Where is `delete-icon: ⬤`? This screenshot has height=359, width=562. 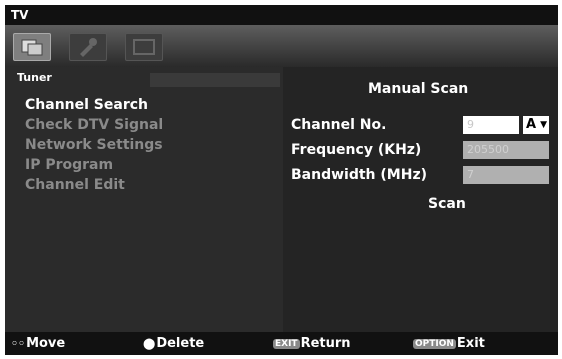
delete-icon: ⬤ is located at coordinates (149, 343).